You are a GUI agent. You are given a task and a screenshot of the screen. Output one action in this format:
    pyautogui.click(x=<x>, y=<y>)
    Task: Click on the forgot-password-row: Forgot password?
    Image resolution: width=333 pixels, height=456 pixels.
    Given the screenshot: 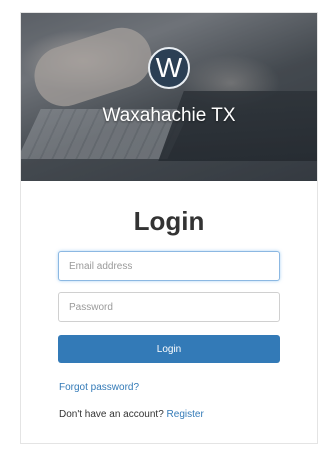 What is the action you would take?
    pyautogui.click(x=188, y=387)
    